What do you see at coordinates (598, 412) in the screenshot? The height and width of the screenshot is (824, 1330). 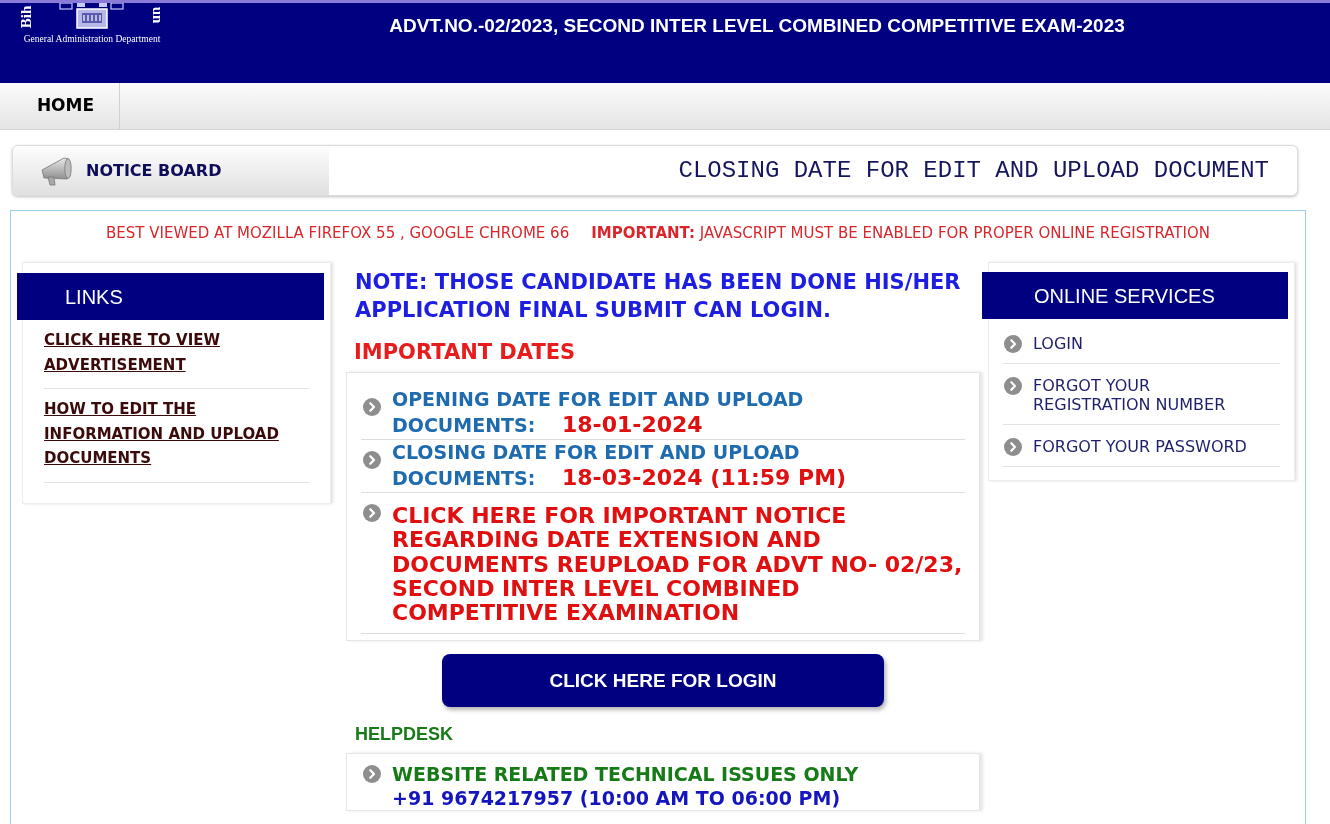 I see `date-text: OPENING DATE FOR EDIT AND UPLOAD DOCUMENTS: 18-01-2024` at bounding box center [598, 412].